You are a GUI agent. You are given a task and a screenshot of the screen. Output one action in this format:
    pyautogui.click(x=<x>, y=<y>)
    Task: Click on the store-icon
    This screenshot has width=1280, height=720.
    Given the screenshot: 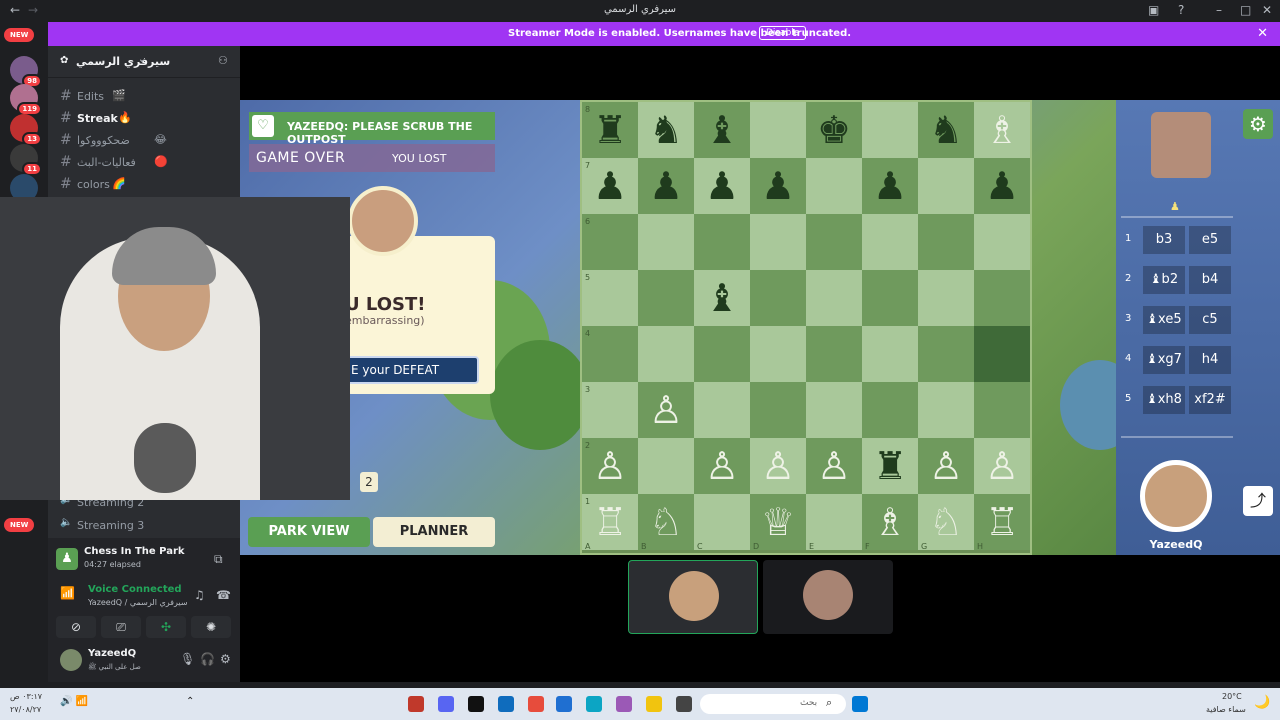 What is the action you would take?
    pyautogui.click(x=564, y=704)
    